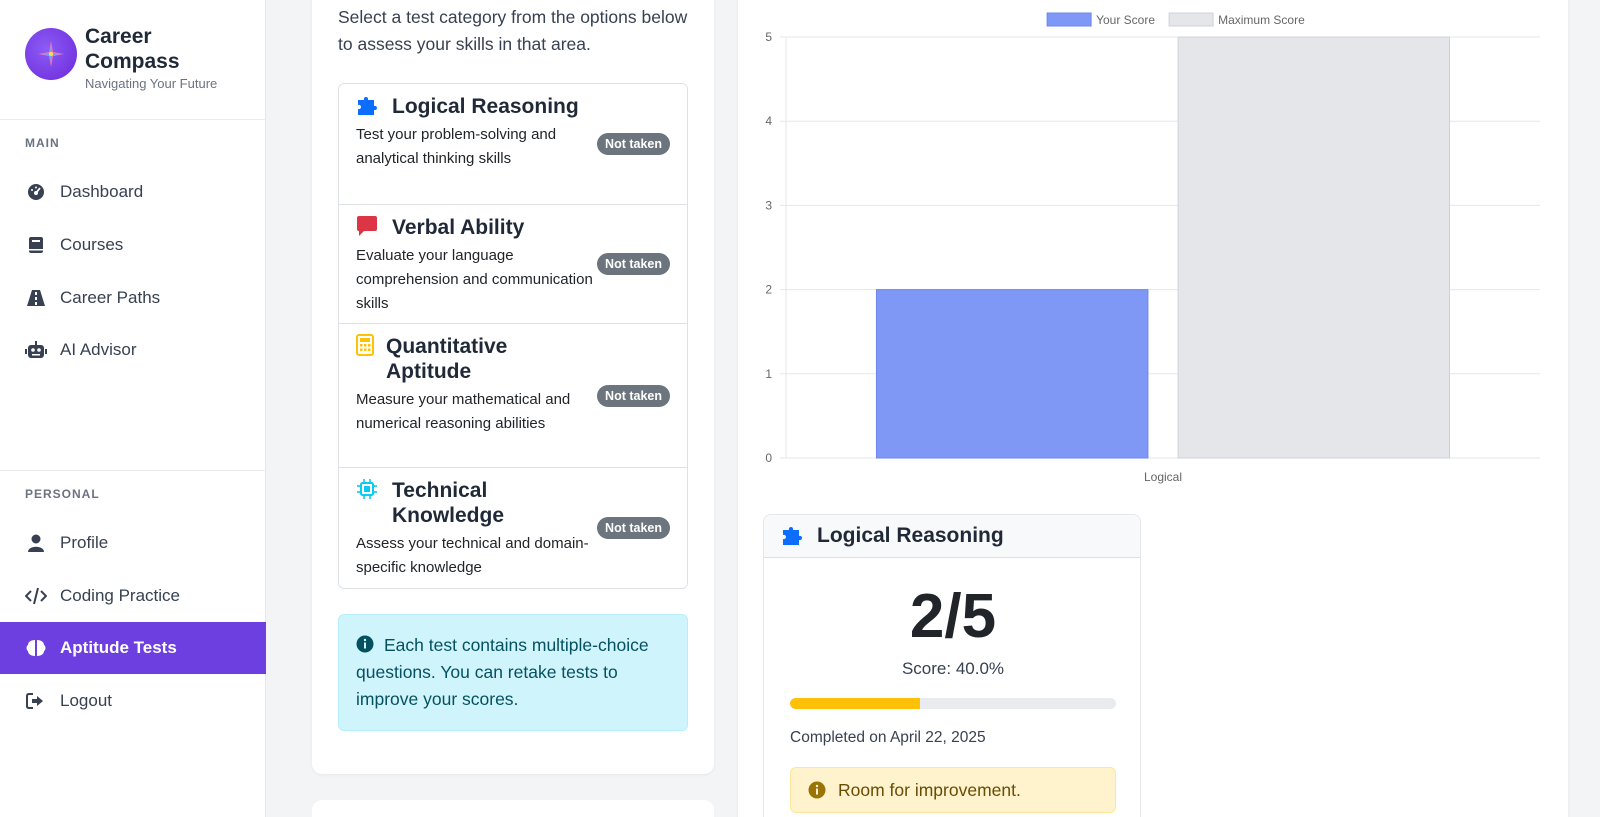 The width and height of the screenshot is (1600, 817). I want to click on nav-label: Dashboard, so click(102, 191).